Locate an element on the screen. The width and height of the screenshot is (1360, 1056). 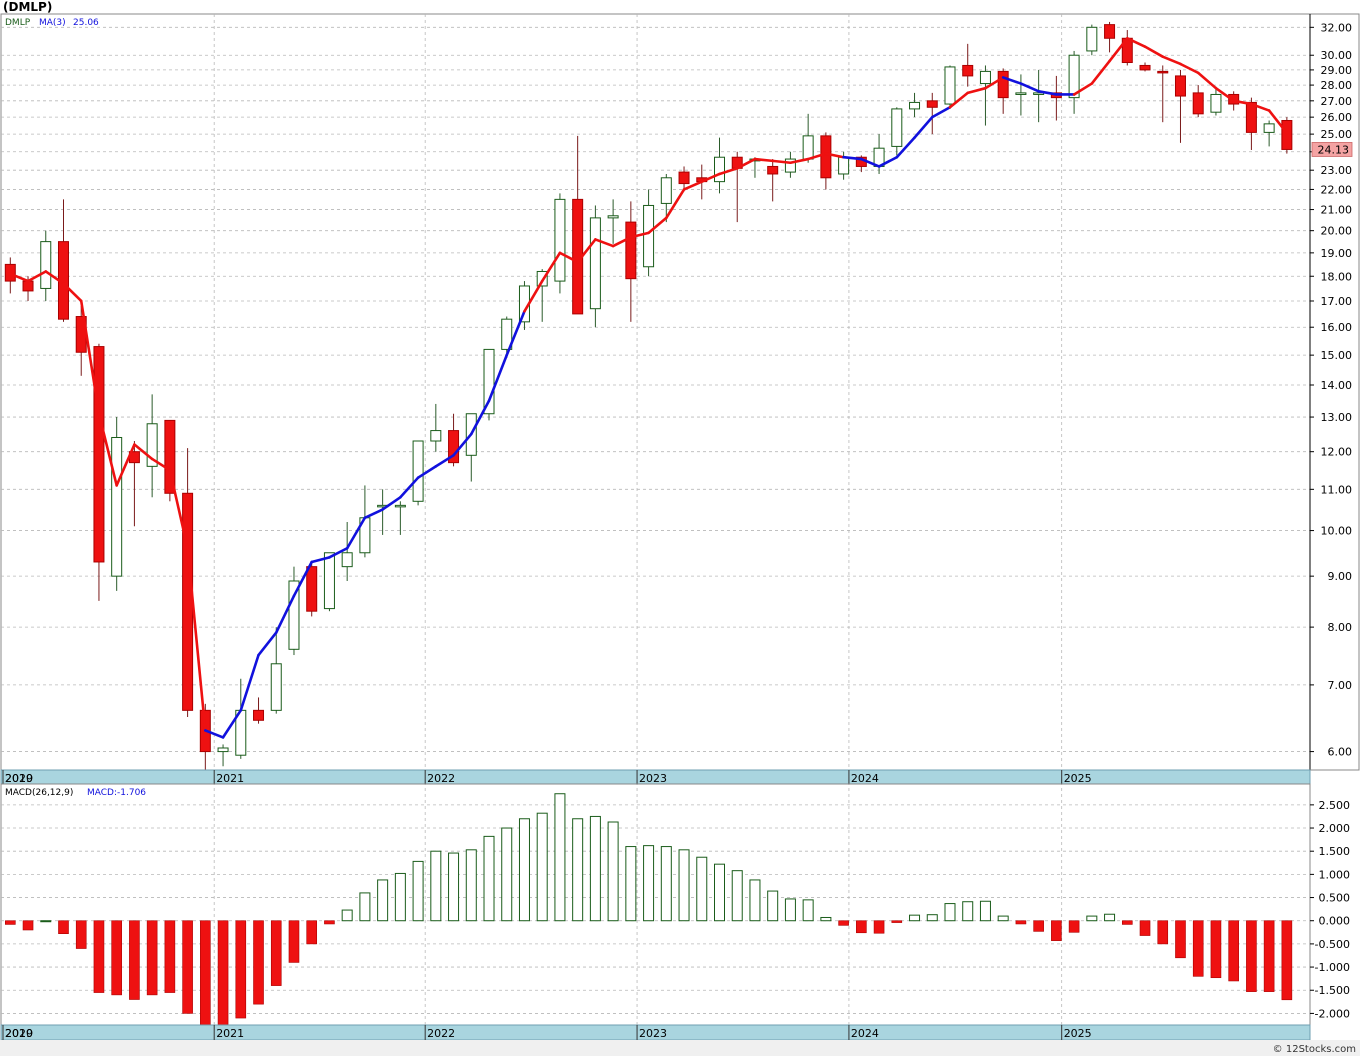
macd-y-tick-label: -1.500 is located at coordinates (1332, 990).